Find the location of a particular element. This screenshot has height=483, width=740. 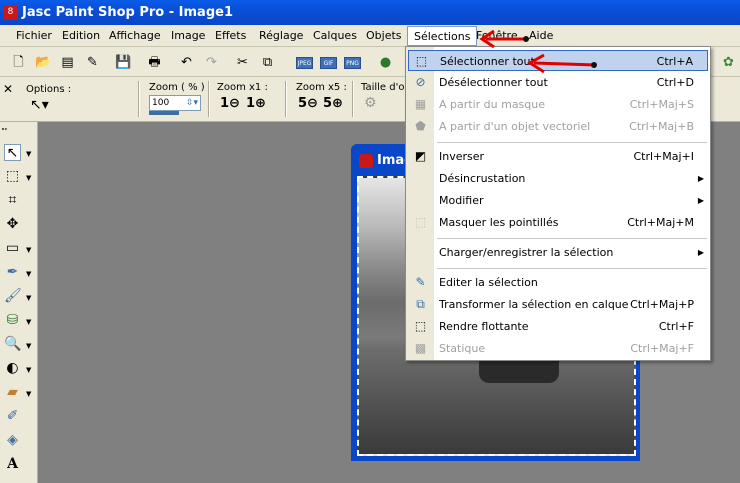

new-file-icon: 🗋 is located at coordinates (18, 62).